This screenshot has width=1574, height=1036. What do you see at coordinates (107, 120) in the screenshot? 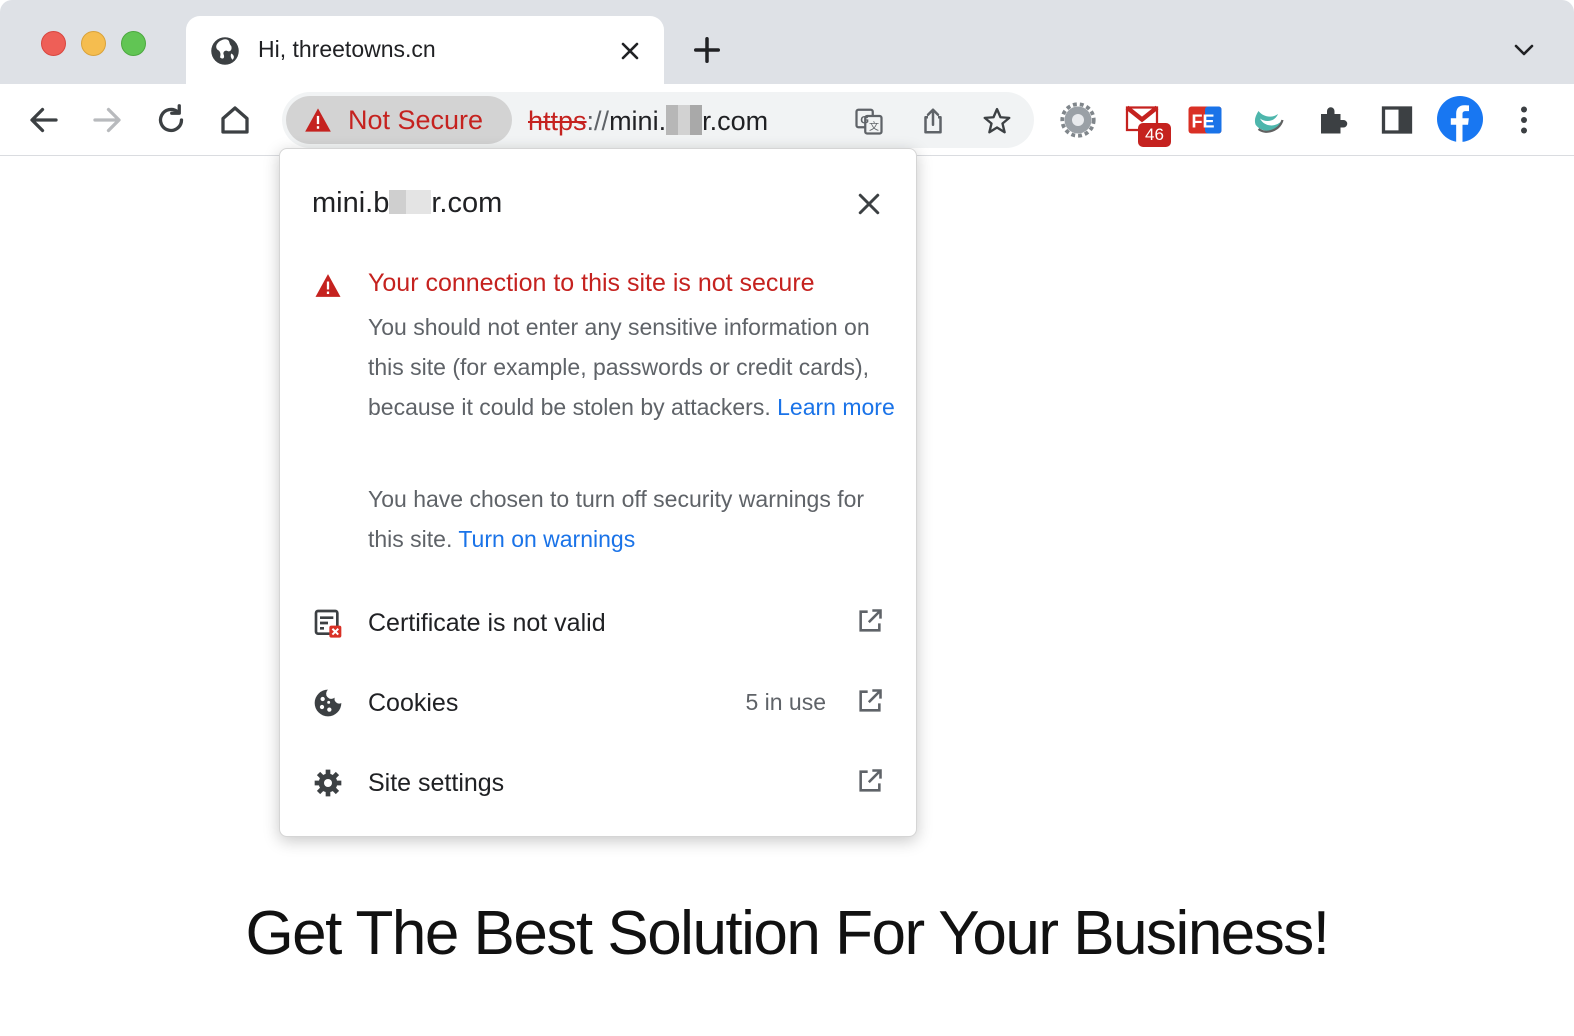
I see `forward-arrow-icon` at bounding box center [107, 120].